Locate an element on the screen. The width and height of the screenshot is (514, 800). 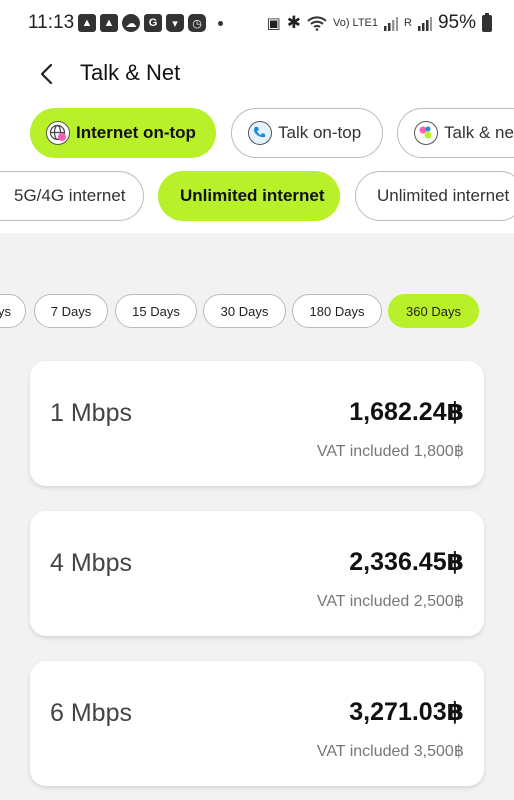
category-talk-on-top: Talk on-top is located at coordinates (307, 133).